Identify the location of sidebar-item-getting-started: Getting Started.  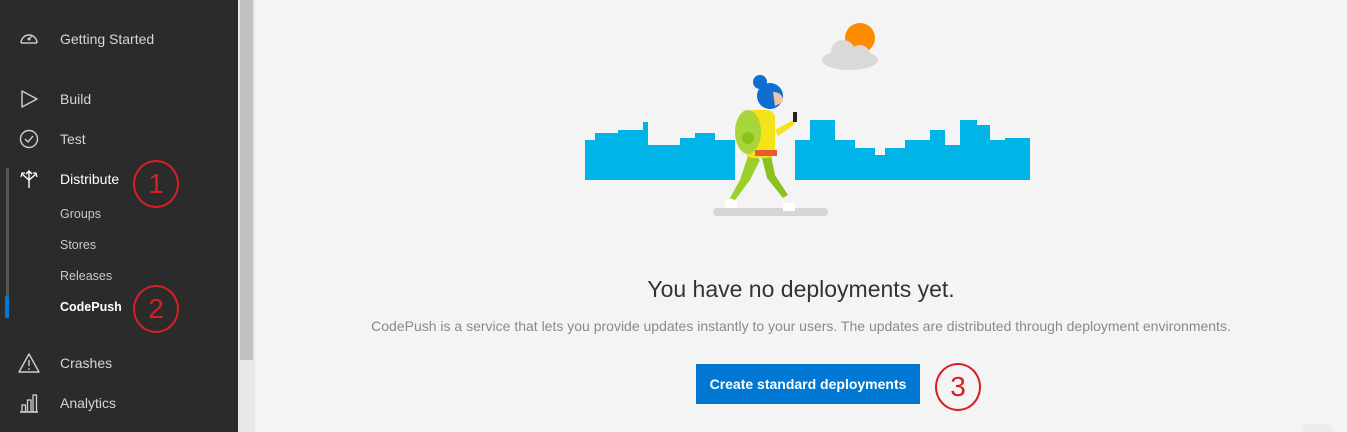
(119, 39).